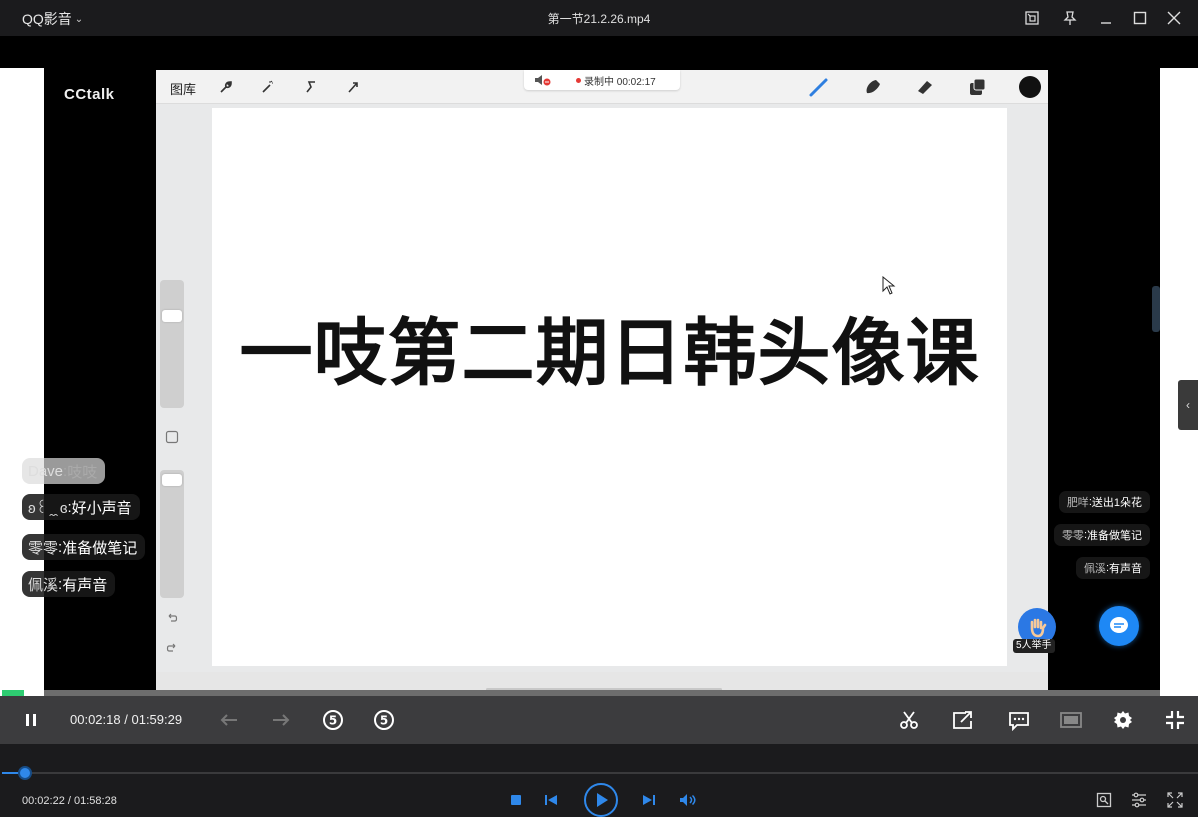 The image size is (1198, 817). I want to click on chevron-left-icon: ‹, so click(1188, 405).